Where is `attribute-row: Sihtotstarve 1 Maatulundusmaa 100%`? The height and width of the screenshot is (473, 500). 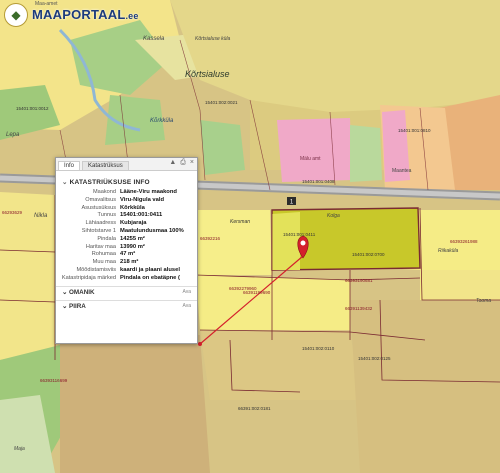
attribute-row: Sihtotstarve 1 Maatulundusmaa 100% is located at coordinates (126, 232).